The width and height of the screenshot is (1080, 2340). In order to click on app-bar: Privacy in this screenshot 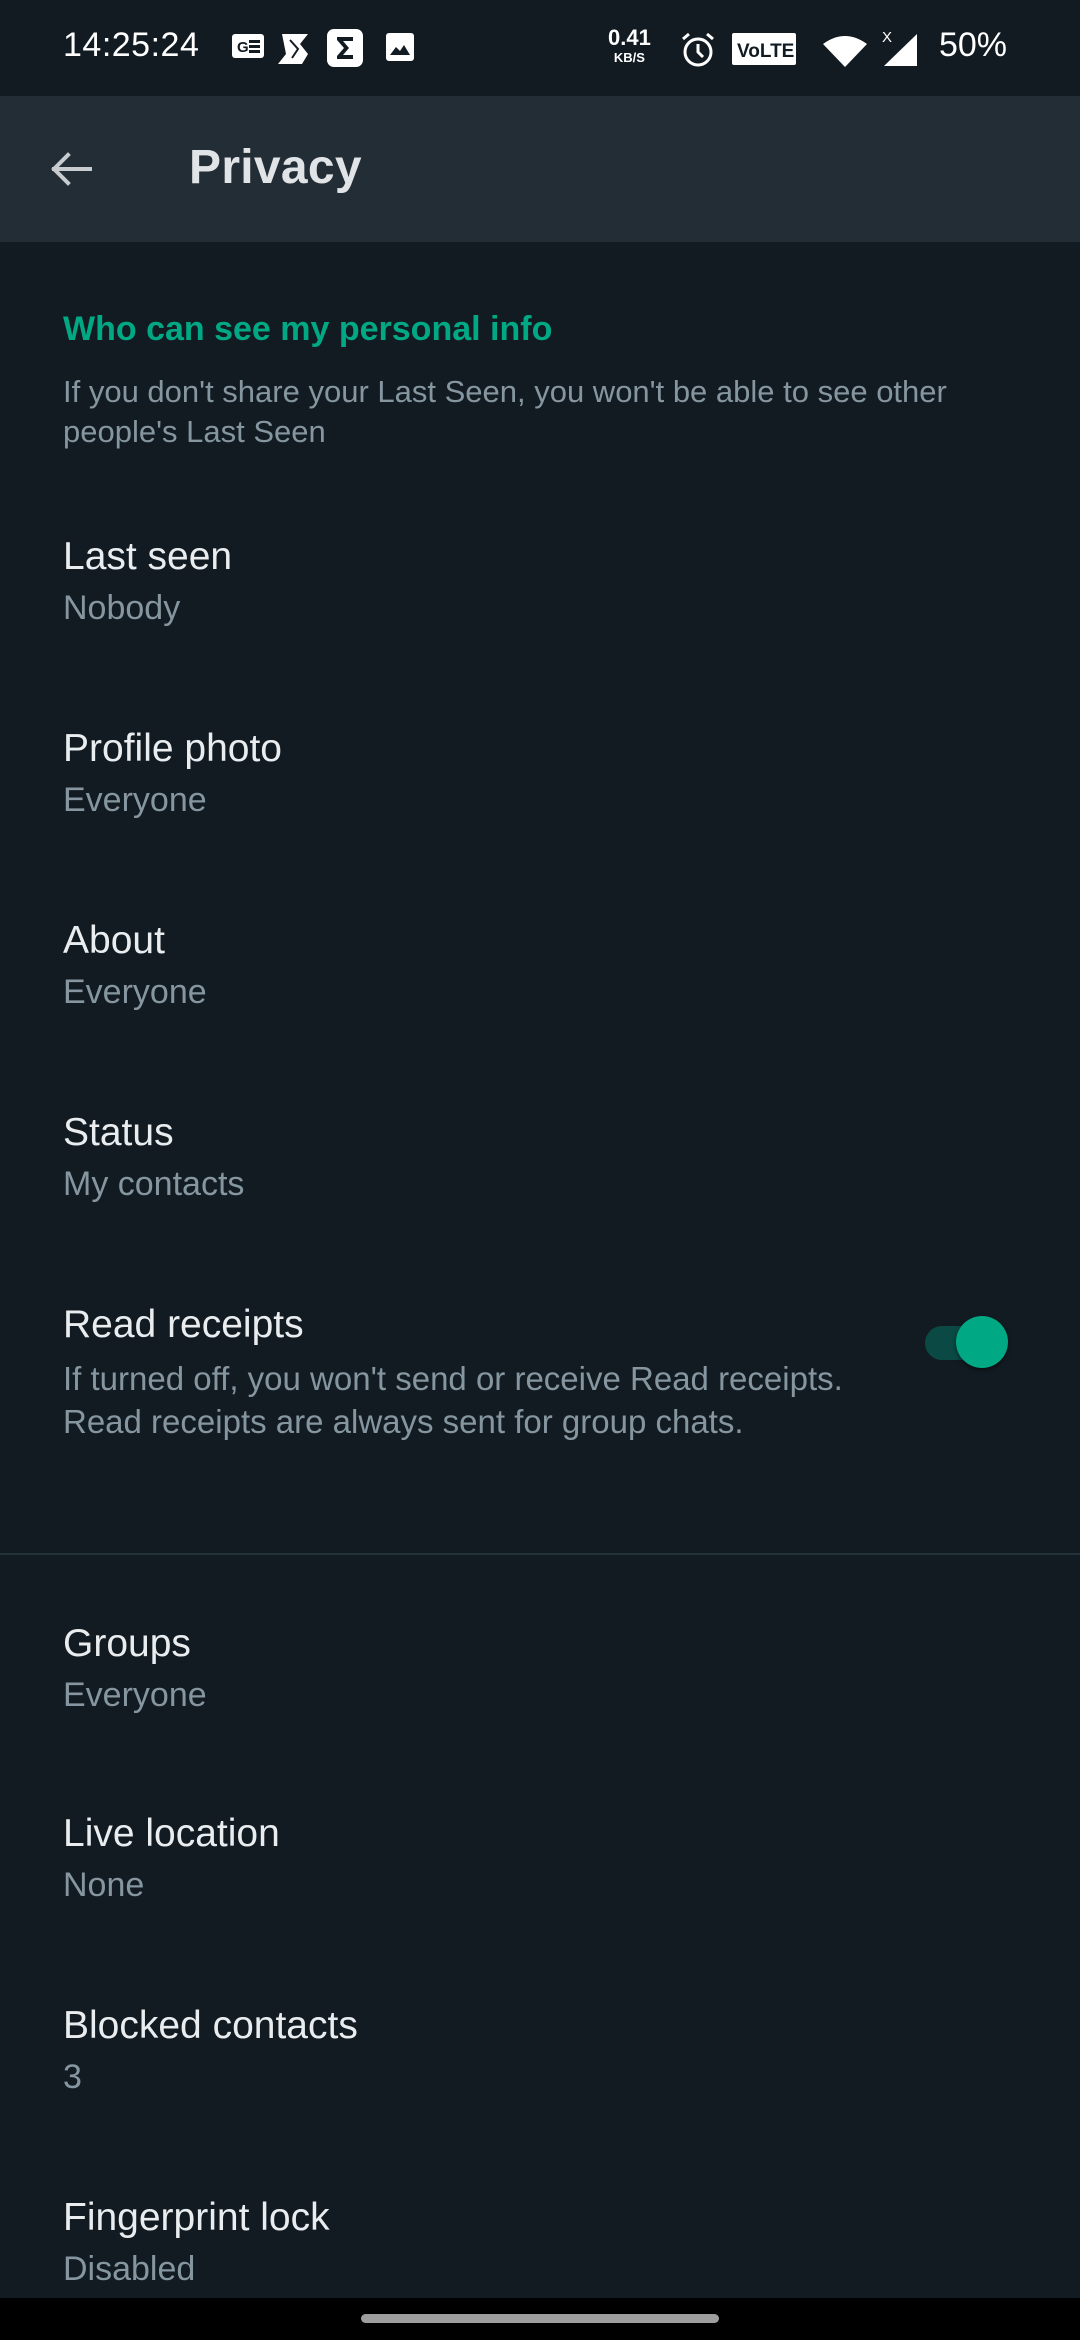, I will do `click(540, 169)`.